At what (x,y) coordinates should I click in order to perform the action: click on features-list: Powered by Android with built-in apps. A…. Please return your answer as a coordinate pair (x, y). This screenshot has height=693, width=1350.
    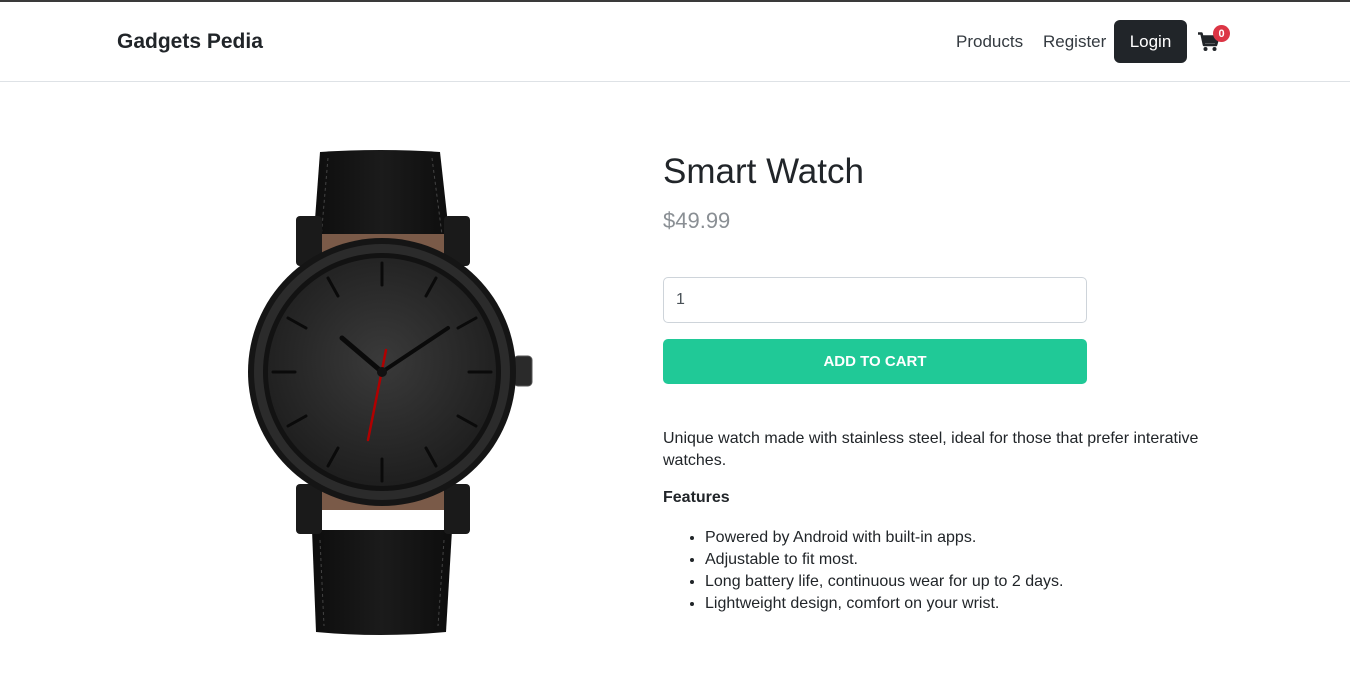
    Looking at the image, I should click on (985, 571).